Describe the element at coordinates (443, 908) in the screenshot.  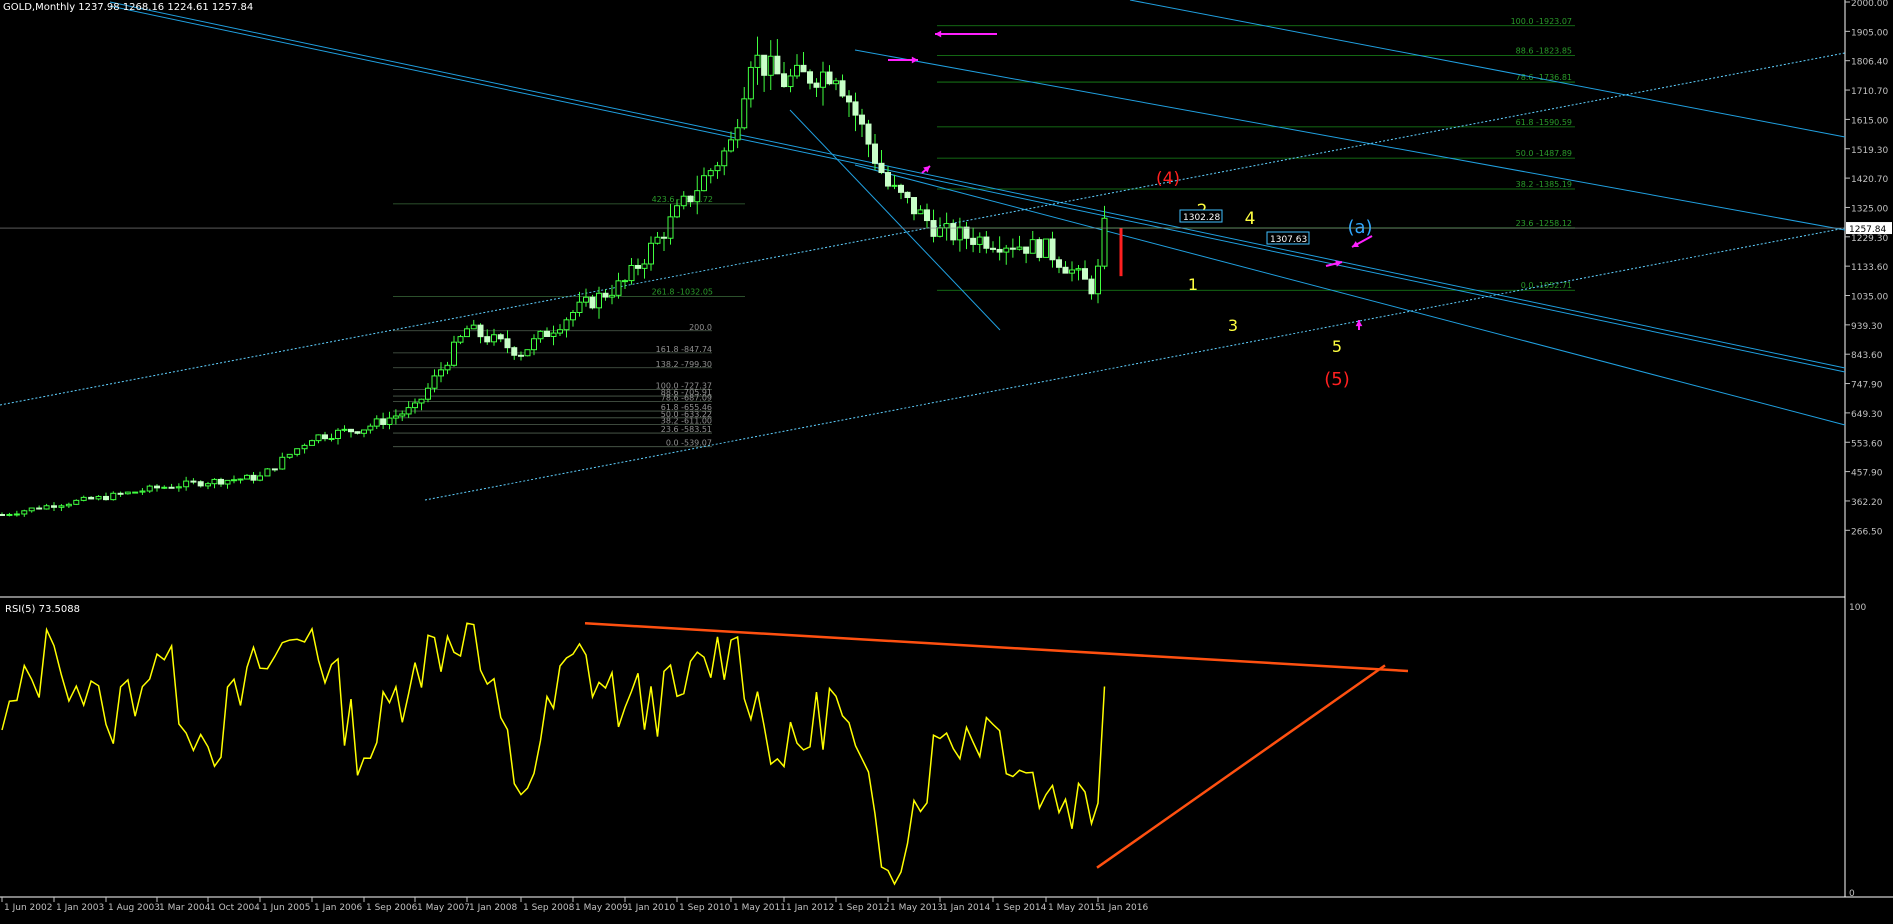
I see `time-tick-label: 1 May 2007` at that location.